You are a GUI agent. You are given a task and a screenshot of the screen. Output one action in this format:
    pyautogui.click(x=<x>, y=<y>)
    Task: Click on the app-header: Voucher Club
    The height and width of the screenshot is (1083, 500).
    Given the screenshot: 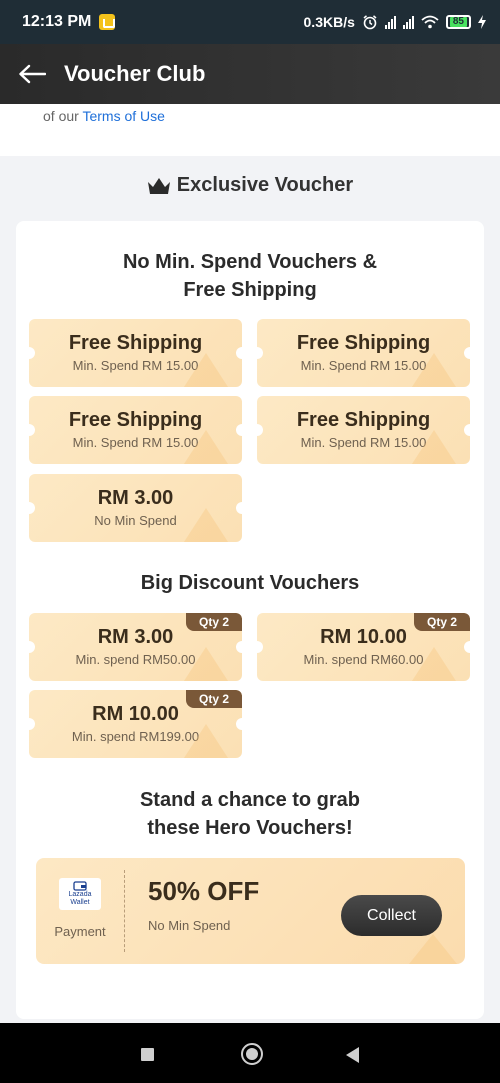 What is the action you would take?
    pyautogui.click(x=250, y=74)
    